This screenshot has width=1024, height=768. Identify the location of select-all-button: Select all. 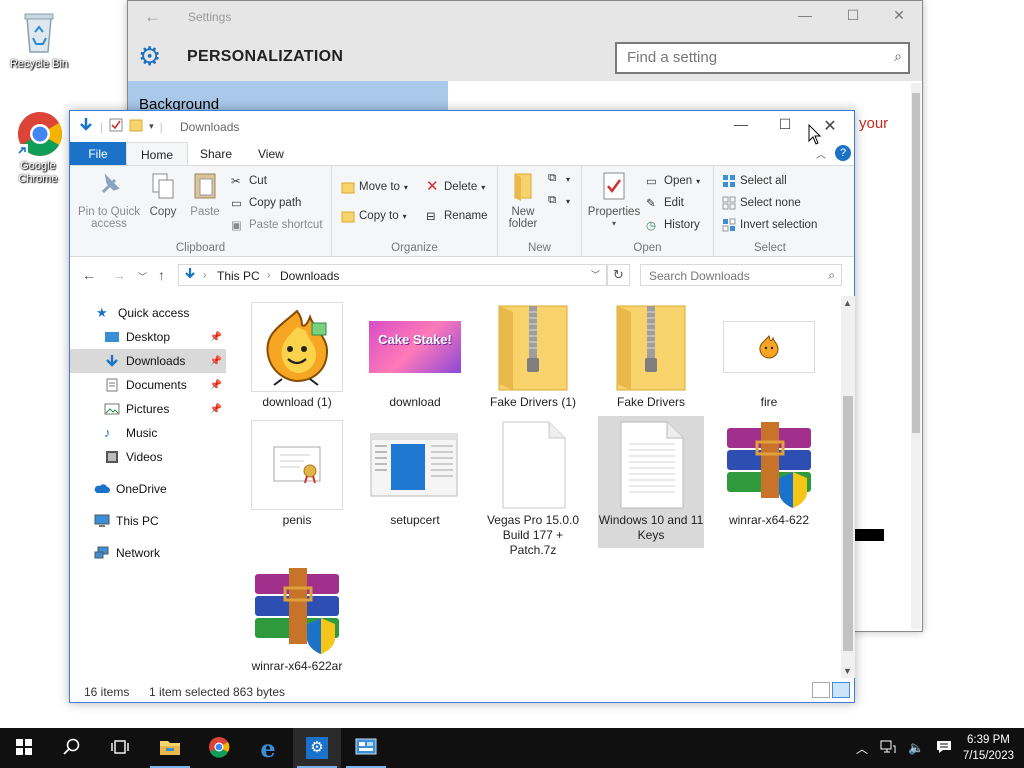
(754, 181).